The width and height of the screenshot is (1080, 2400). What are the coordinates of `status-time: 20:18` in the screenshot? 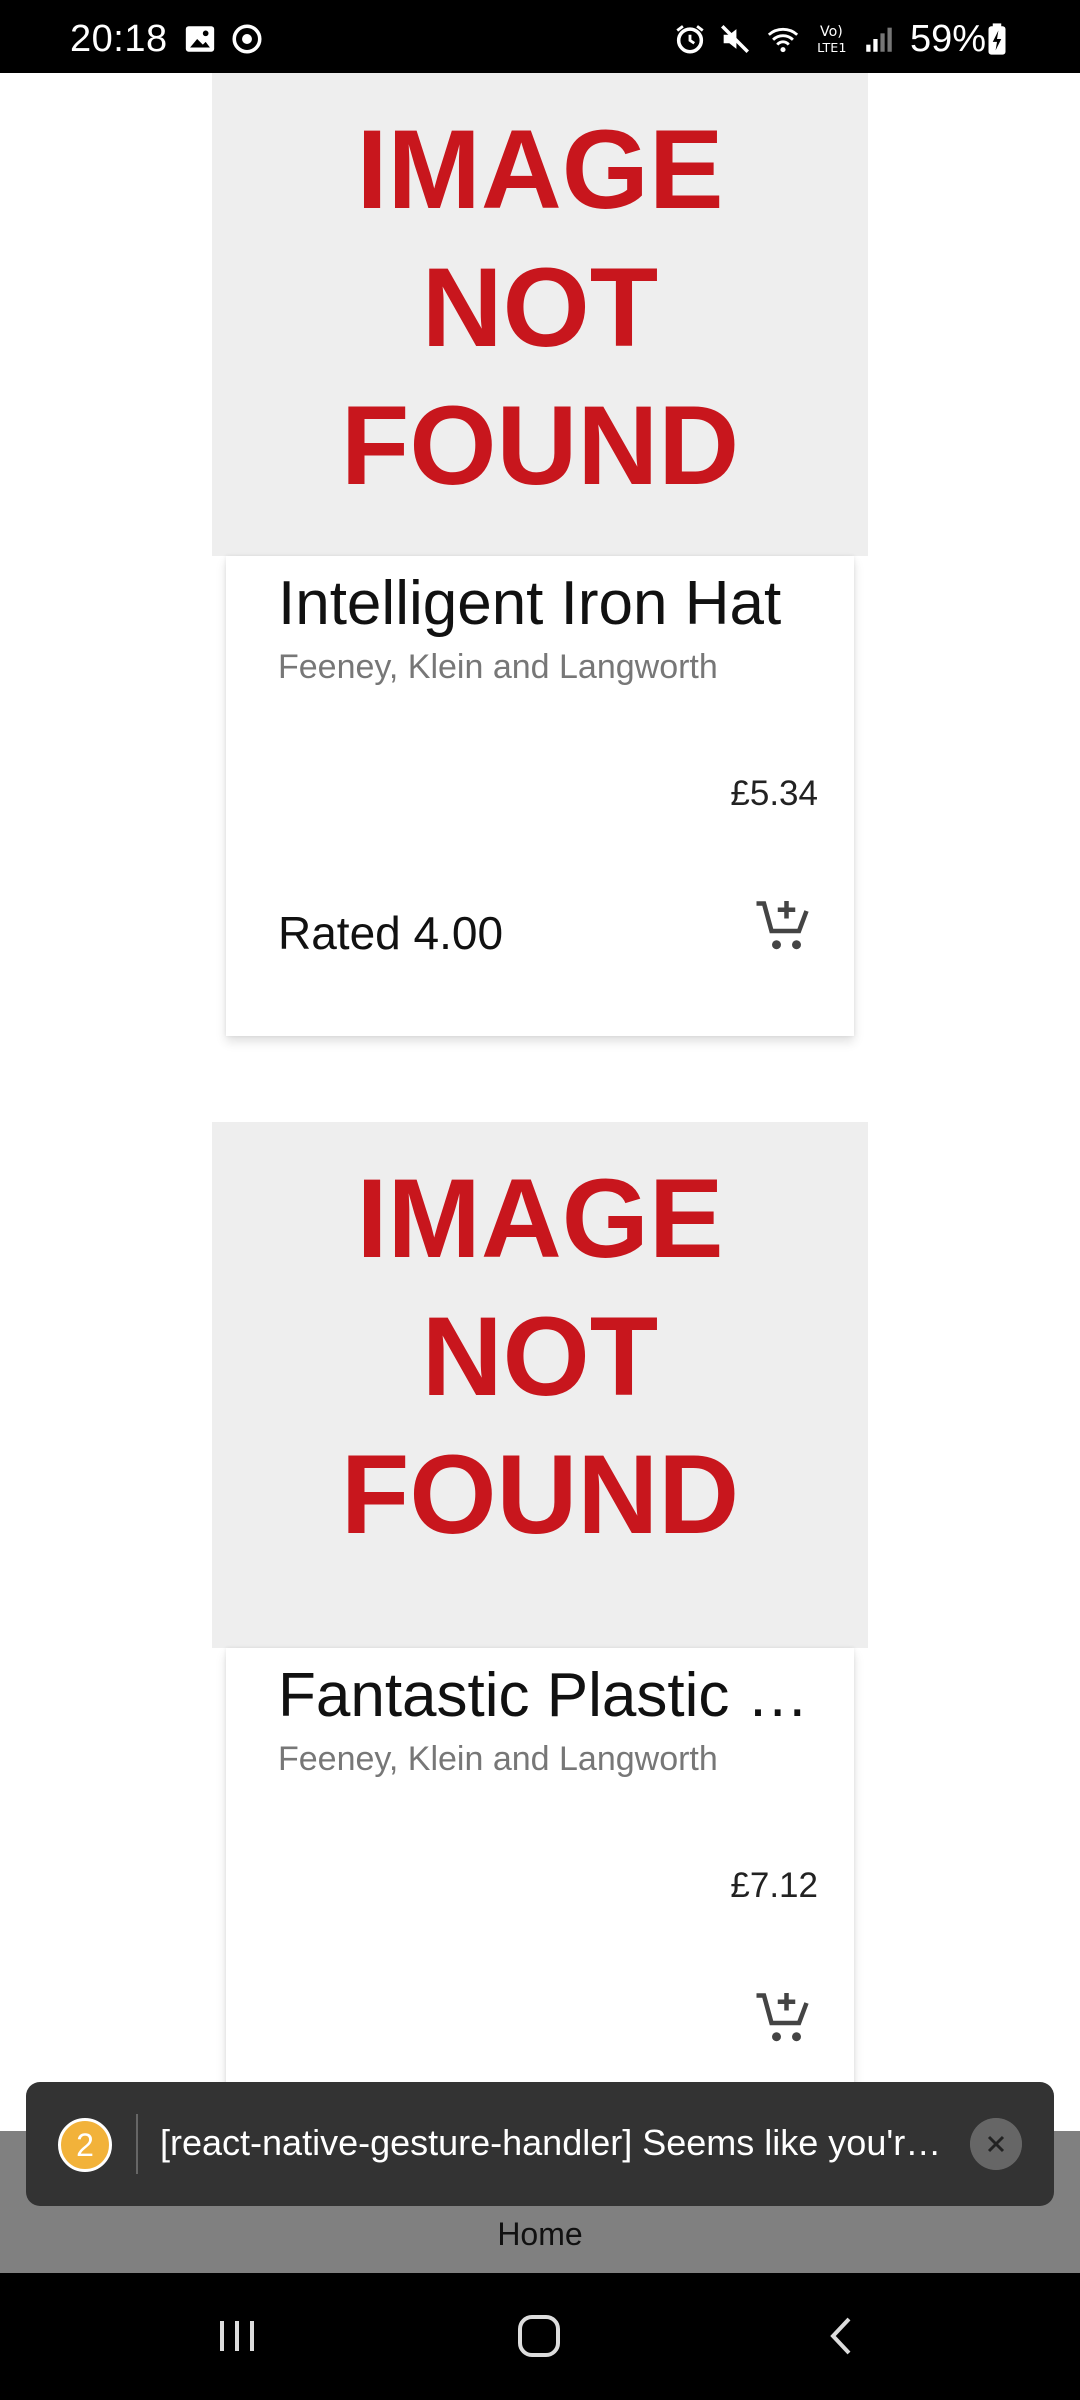 It's located at (119, 39).